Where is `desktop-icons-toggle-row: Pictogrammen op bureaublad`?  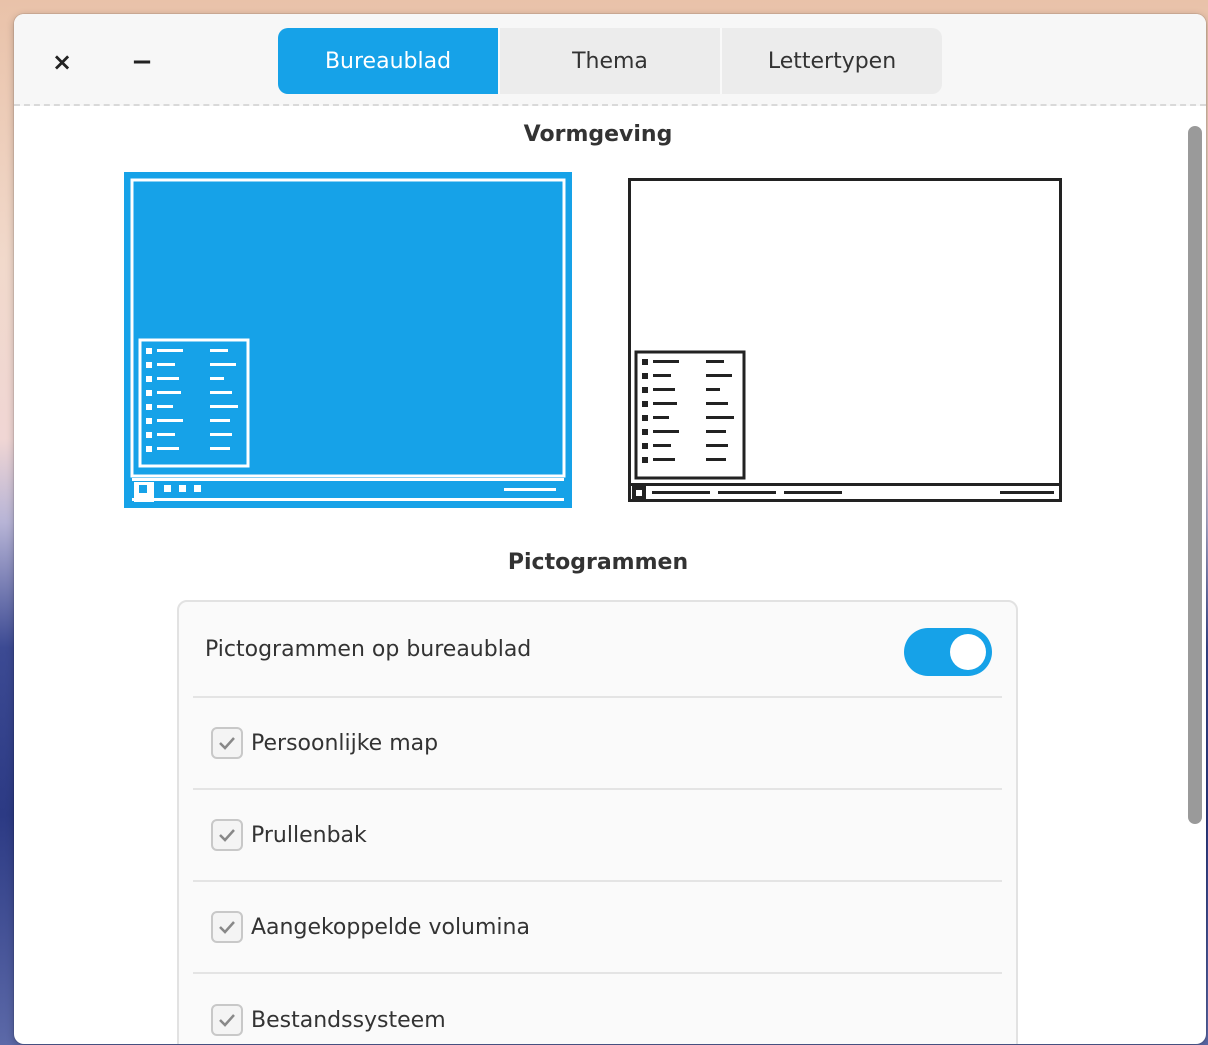 desktop-icons-toggle-row: Pictogrammen op bureaublad is located at coordinates (597, 650).